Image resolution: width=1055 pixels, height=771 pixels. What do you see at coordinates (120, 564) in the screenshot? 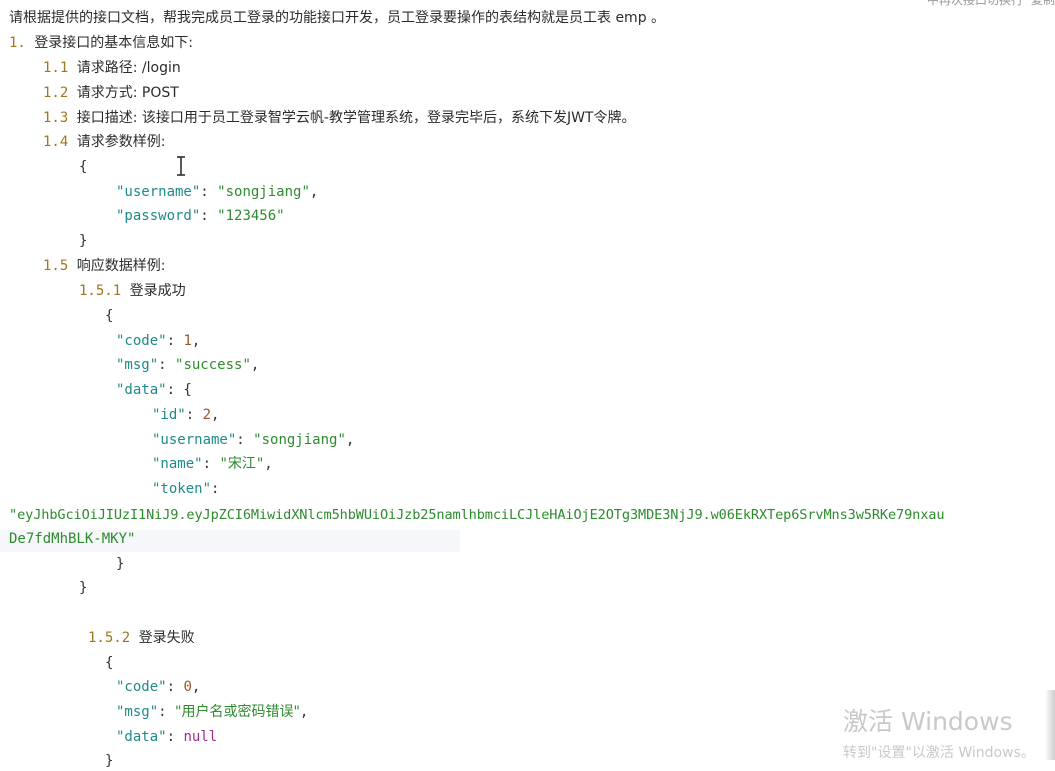
I see `success-data-close-brace: }` at bounding box center [120, 564].